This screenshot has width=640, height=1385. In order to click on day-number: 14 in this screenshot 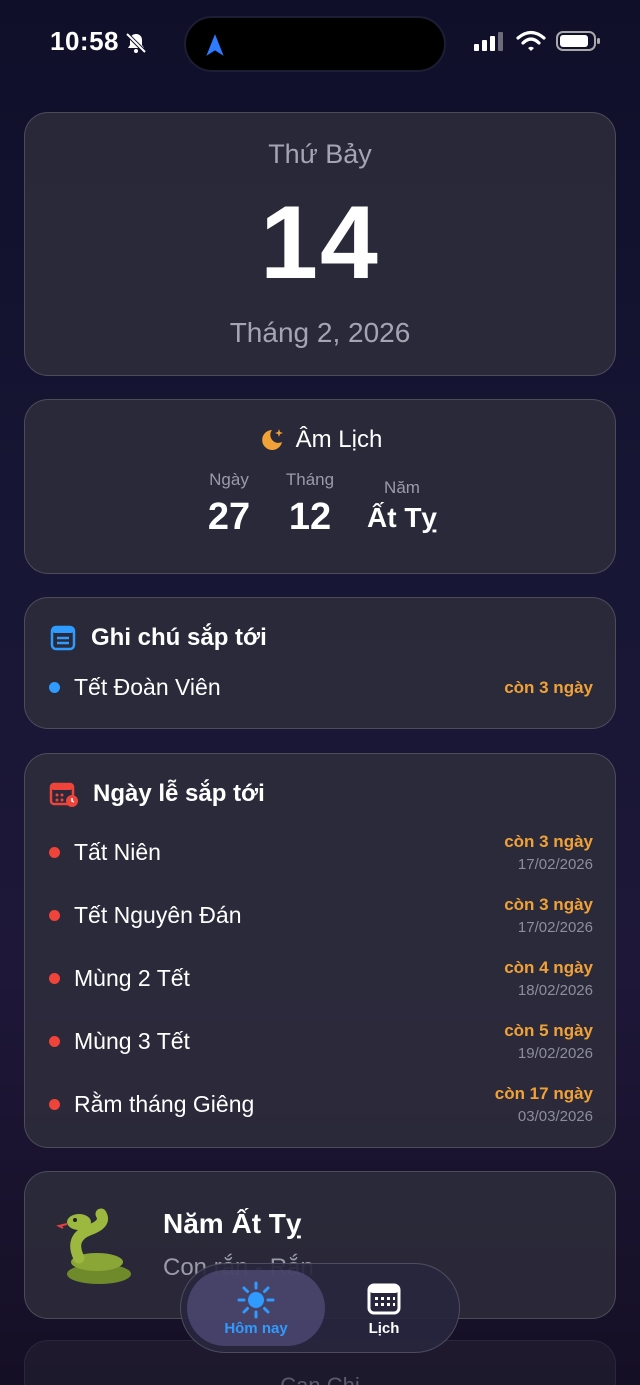, I will do `click(320, 243)`.